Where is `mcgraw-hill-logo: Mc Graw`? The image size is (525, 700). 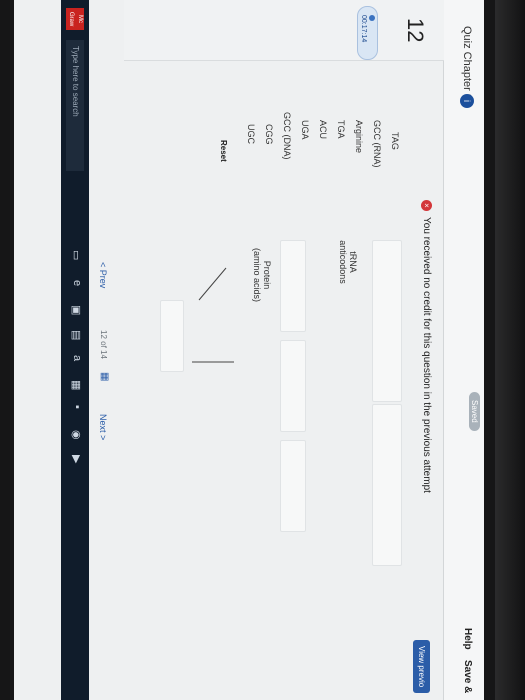
mcgraw-hill-logo: Mc Graw is located at coordinates (75, 19).